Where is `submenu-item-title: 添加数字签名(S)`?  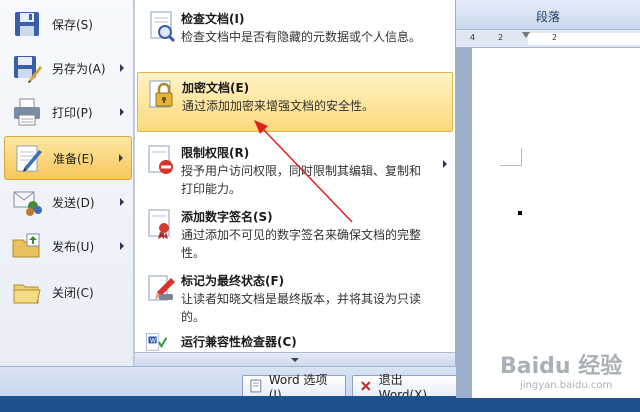 submenu-item-title: 添加数字签名(S) is located at coordinates (227, 217).